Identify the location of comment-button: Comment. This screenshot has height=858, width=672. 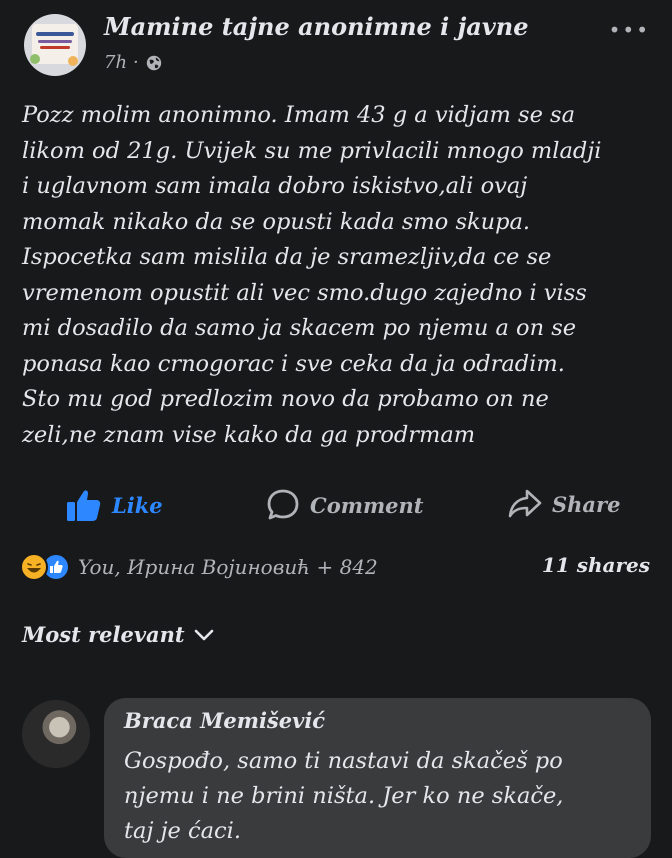
(345, 505).